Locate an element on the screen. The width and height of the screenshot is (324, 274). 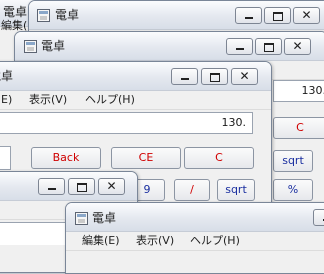
divide-label: / is located at coordinates (192, 189).